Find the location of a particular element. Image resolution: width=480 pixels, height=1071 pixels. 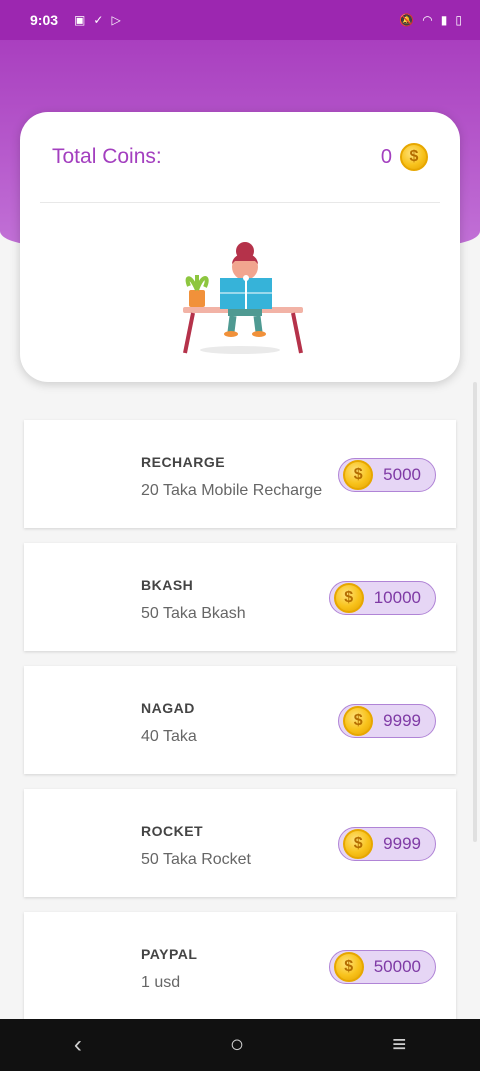

reward-item-recharge: RECHARGE 20 Taka Mobile Recharge $ 5000 is located at coordinates (240, 474).